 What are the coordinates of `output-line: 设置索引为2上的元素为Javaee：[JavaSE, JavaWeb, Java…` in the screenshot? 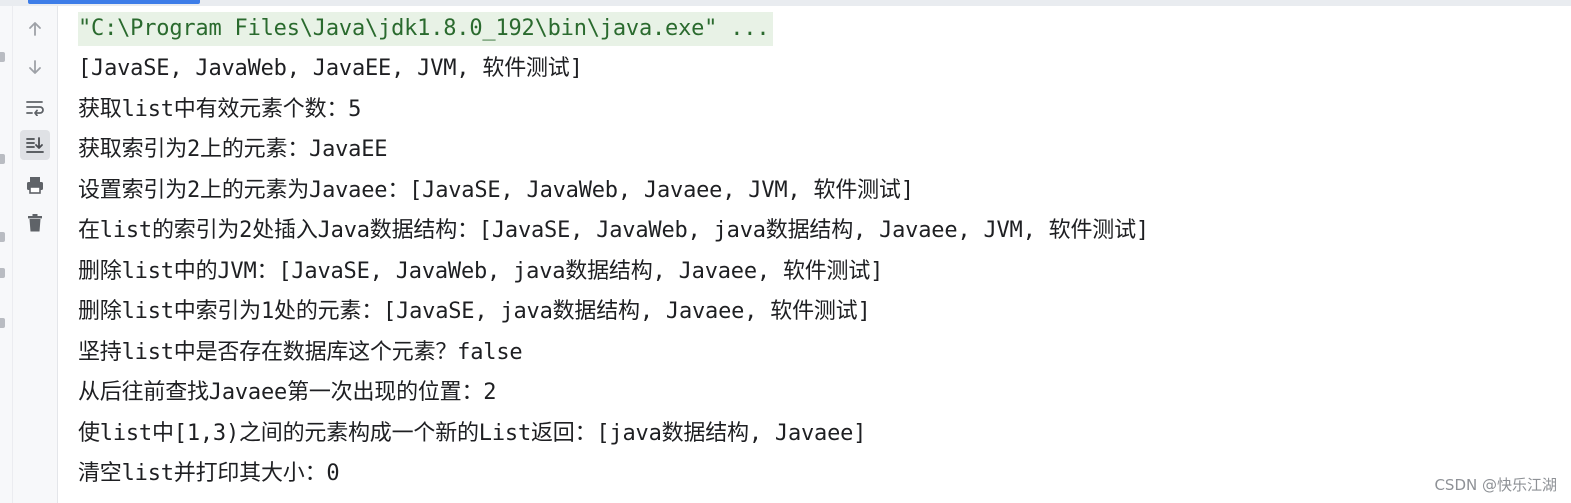 It's located at (496, 190).